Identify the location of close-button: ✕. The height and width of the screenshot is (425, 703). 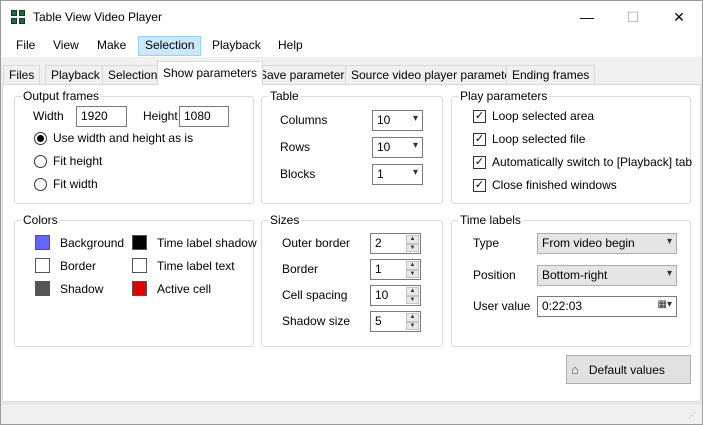
(679, 17).